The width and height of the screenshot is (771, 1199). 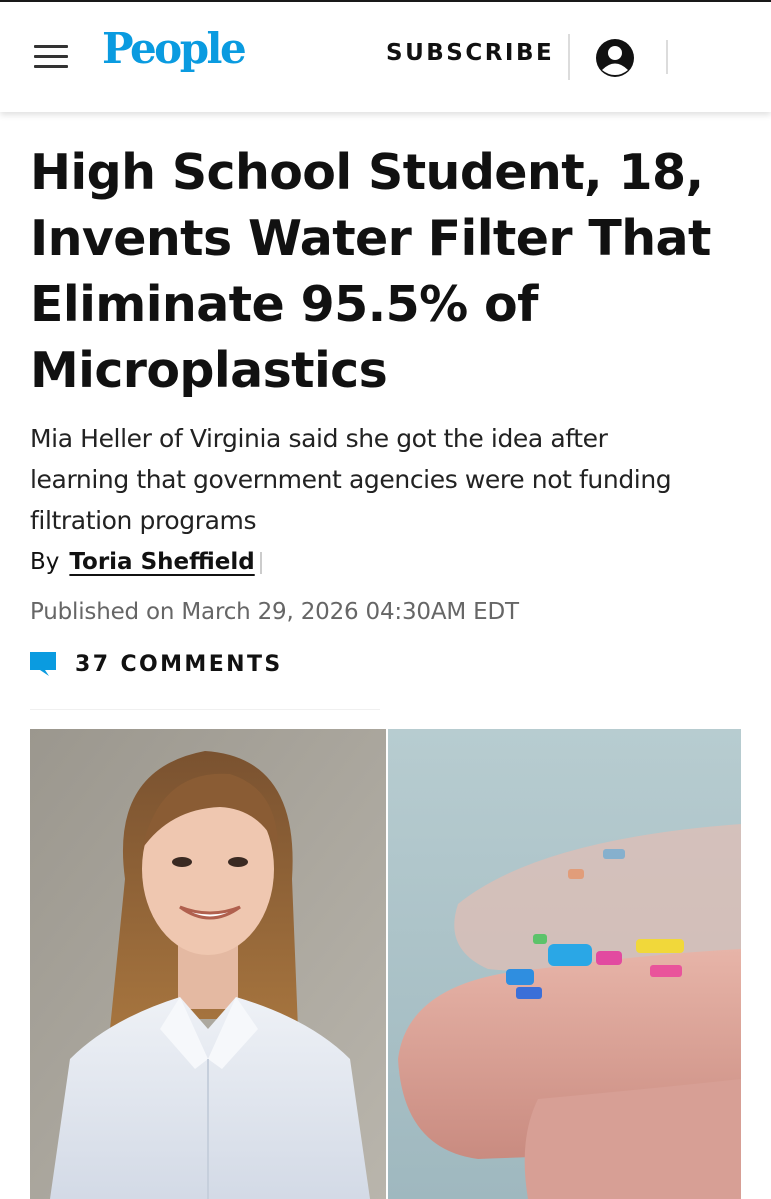 I want to click on people-logo: People, so click(x=174, y=48).